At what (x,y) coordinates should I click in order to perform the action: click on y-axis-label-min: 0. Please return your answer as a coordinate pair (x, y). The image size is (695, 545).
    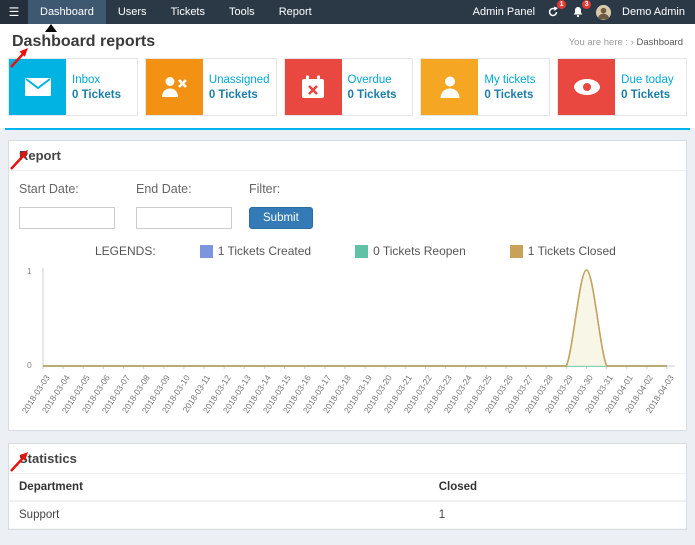
    Looking at the image, I should click on (29, 365).